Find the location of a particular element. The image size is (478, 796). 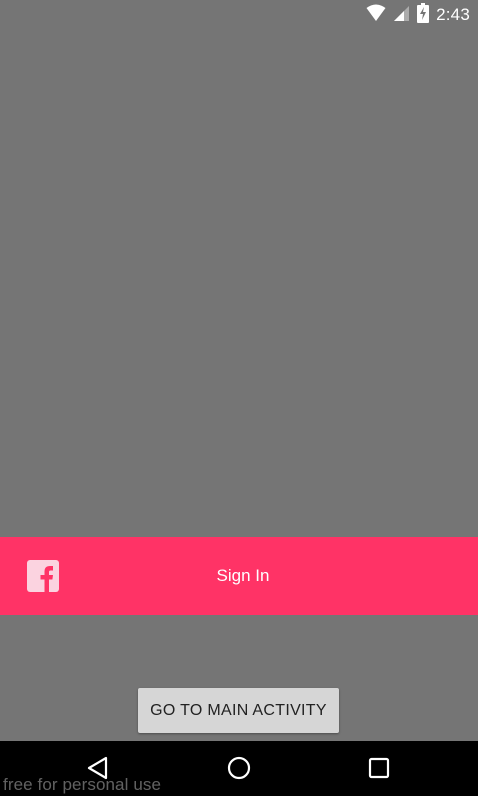

wifi-icon is located at coordinates (376, 15).